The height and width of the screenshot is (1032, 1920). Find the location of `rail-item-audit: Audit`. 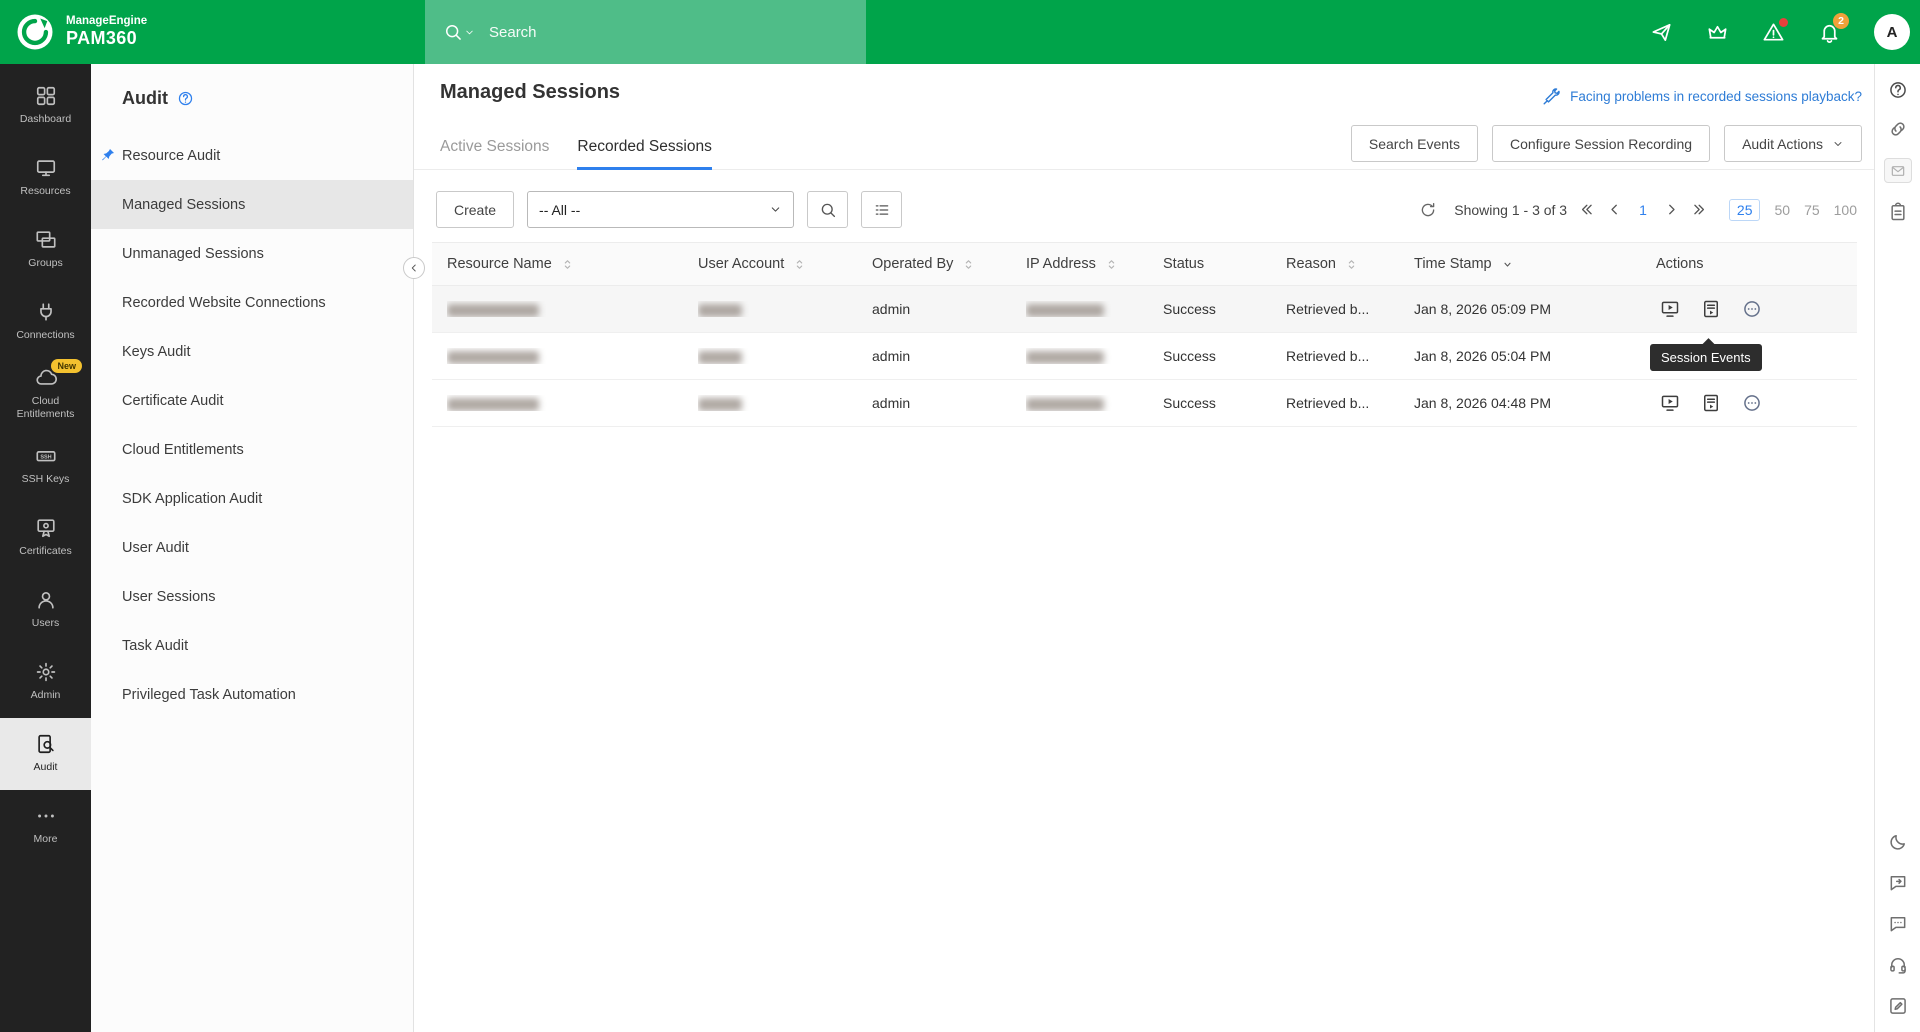

rail-item-audit: Audit is located at coordinates (45, 754).